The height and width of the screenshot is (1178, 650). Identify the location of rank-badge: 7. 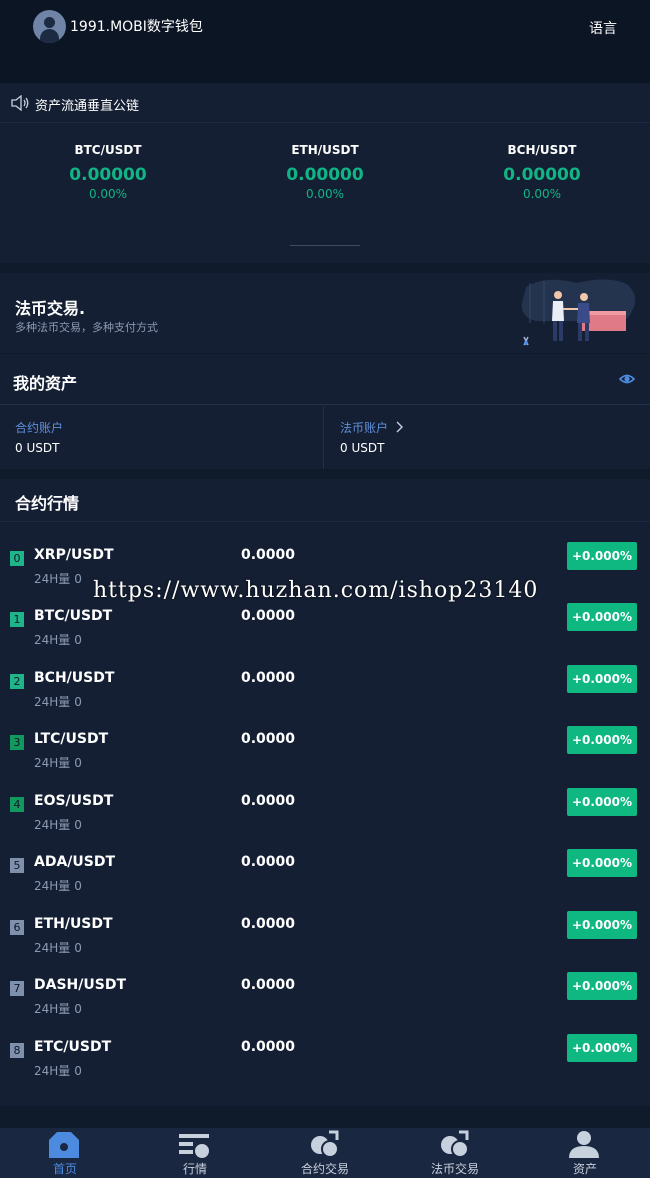
(17, 988).